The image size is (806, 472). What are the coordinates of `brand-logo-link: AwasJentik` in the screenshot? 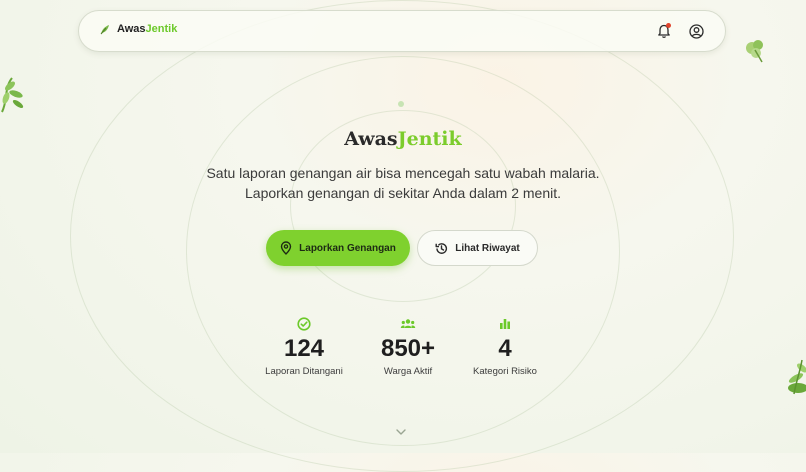 It's located at (138, 29).